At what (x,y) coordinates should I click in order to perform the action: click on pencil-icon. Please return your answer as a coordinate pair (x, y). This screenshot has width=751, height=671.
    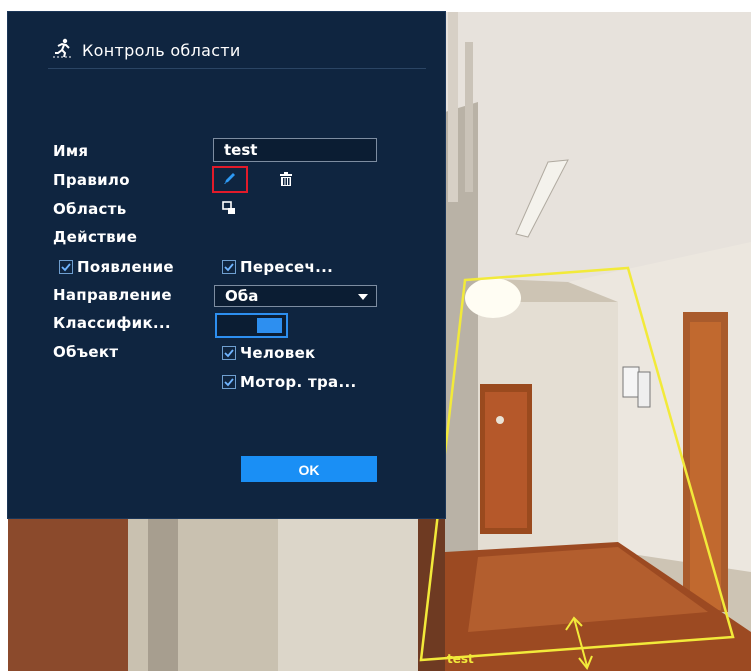
    Looking at the image, I should click on (230, 180).